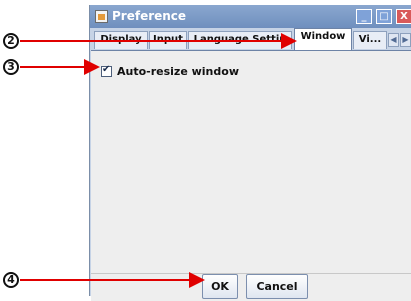 This screenshot has width=411, height=301. What do you see at coordinates (11, 67) in the screenshot?
I see `callout-3: 3` at bounding box center [11, 67].